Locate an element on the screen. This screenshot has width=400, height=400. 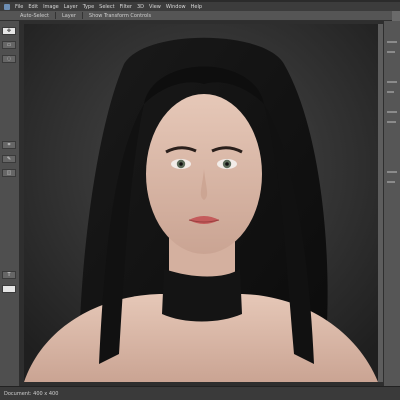
menu-edit: Edit is located at coordinates (33, 7).